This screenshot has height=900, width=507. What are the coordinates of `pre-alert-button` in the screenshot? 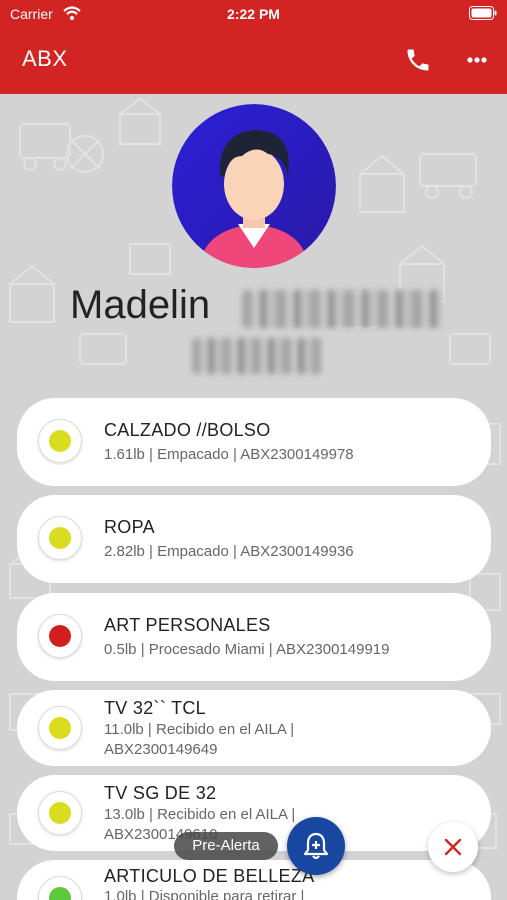 It's located at (316, 846).